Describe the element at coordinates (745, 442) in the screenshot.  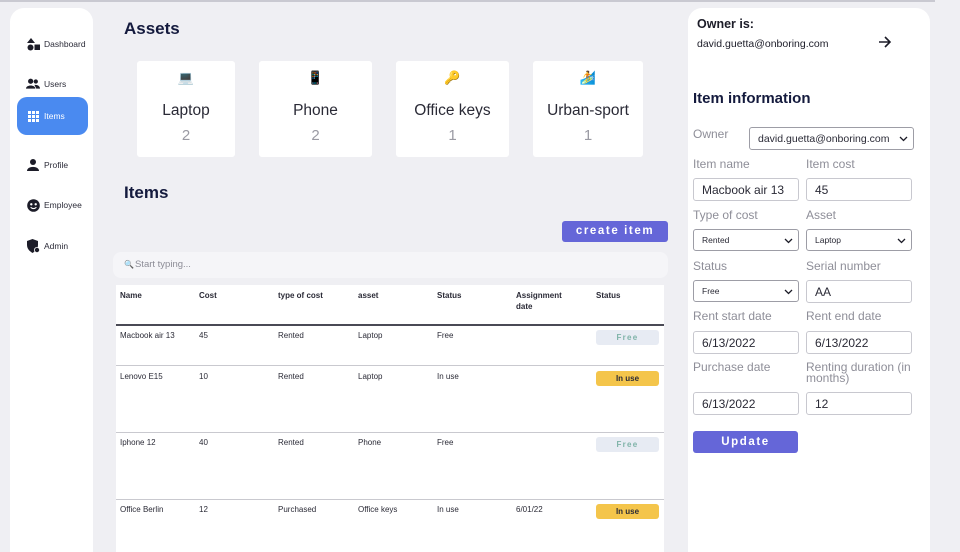
I see `update-button: Update` at that location.